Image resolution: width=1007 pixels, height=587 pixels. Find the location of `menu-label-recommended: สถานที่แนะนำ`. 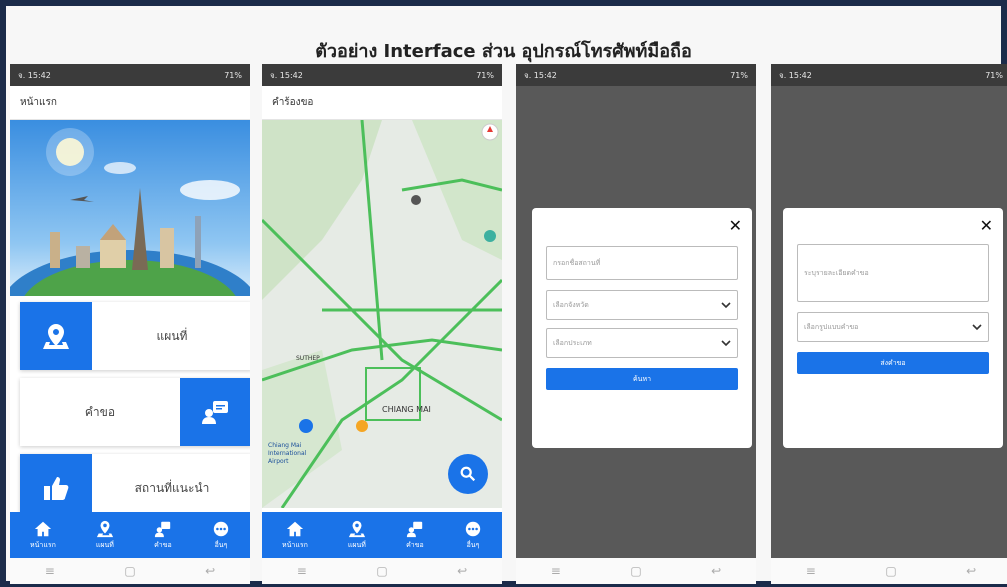

menu-label-recommended: สถานที่แนะนำ is located at coordinates (172, 487).